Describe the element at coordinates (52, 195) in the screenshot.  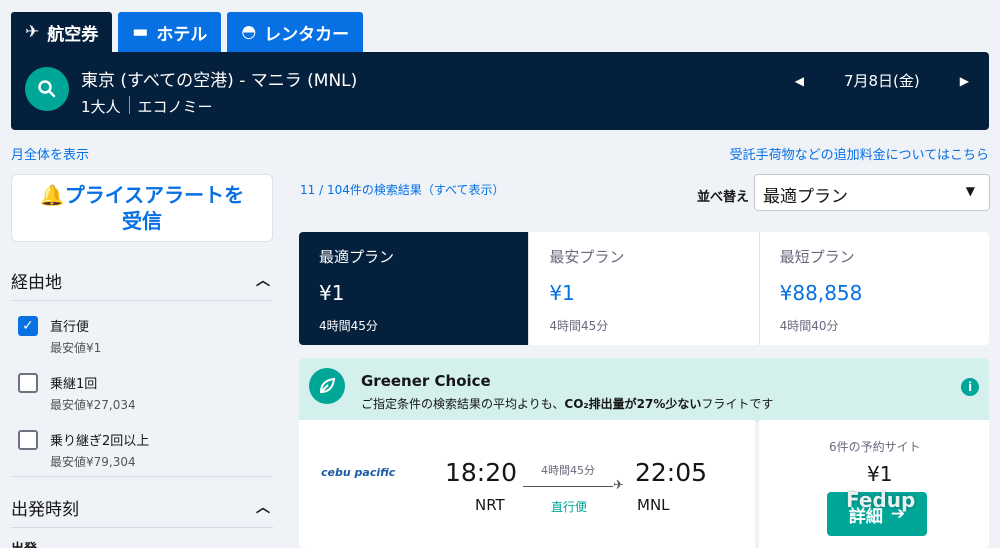
I see `bell-icon: 🔔` at that location.